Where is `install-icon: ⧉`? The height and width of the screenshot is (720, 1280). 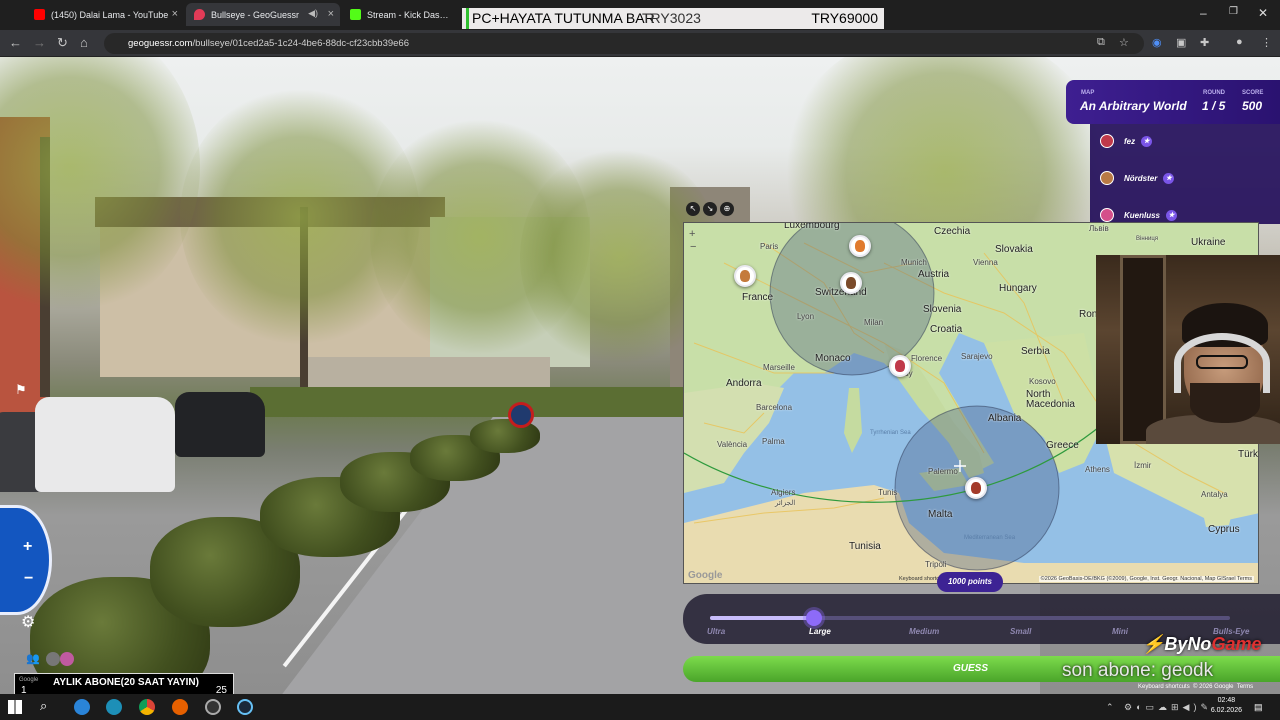
install-icon: ⧉ is located at coordinates (1101, 42).